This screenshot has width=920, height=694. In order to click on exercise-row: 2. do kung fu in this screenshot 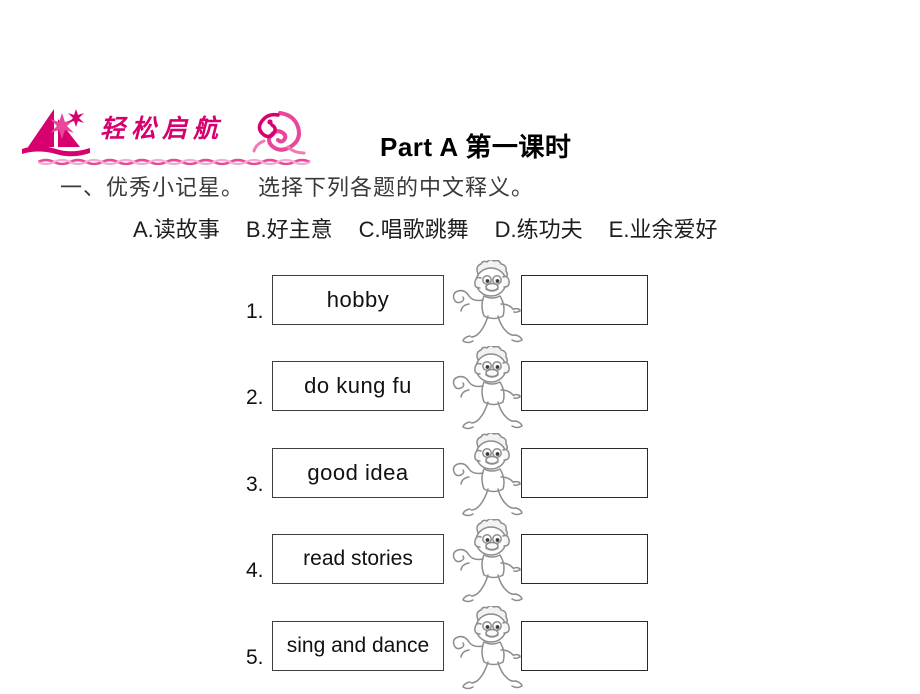, I will do `click(456, 388)`.